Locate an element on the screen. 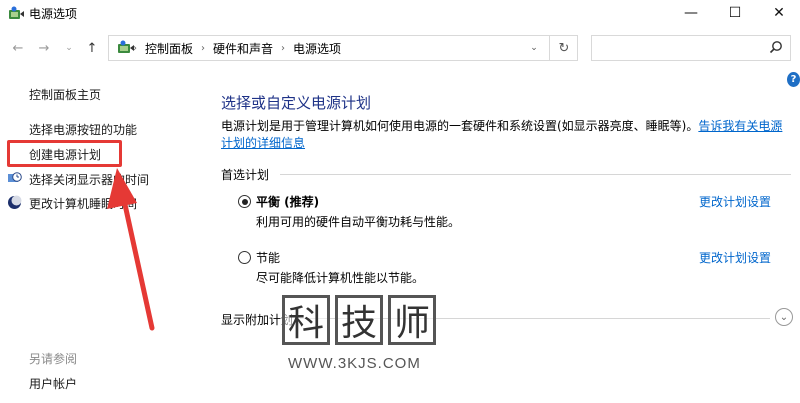 The height and width of the screenshot is (403, 800). watermark-char-3: 师 is located at coordinates (412, 320).